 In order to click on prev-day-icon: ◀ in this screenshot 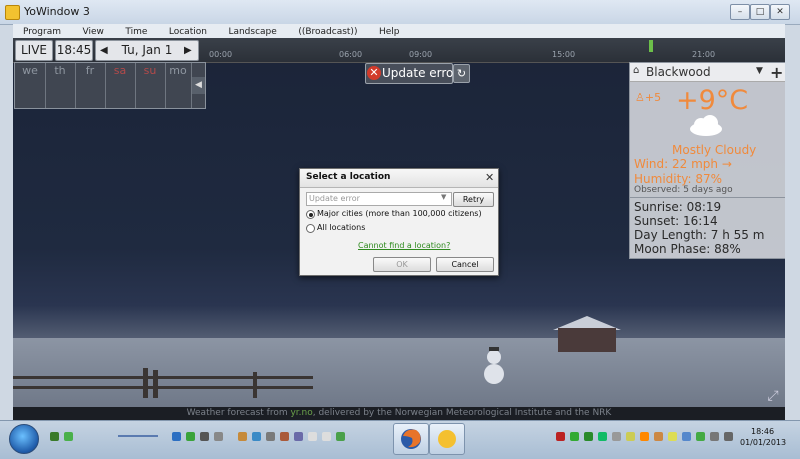, I will do `click(104, 50)`.